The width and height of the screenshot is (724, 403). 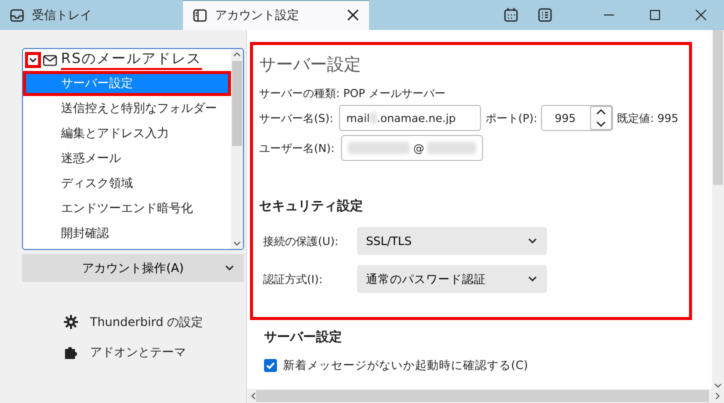 I want to click on tree-item: 迷惑メール, so click(x=127, y=158).